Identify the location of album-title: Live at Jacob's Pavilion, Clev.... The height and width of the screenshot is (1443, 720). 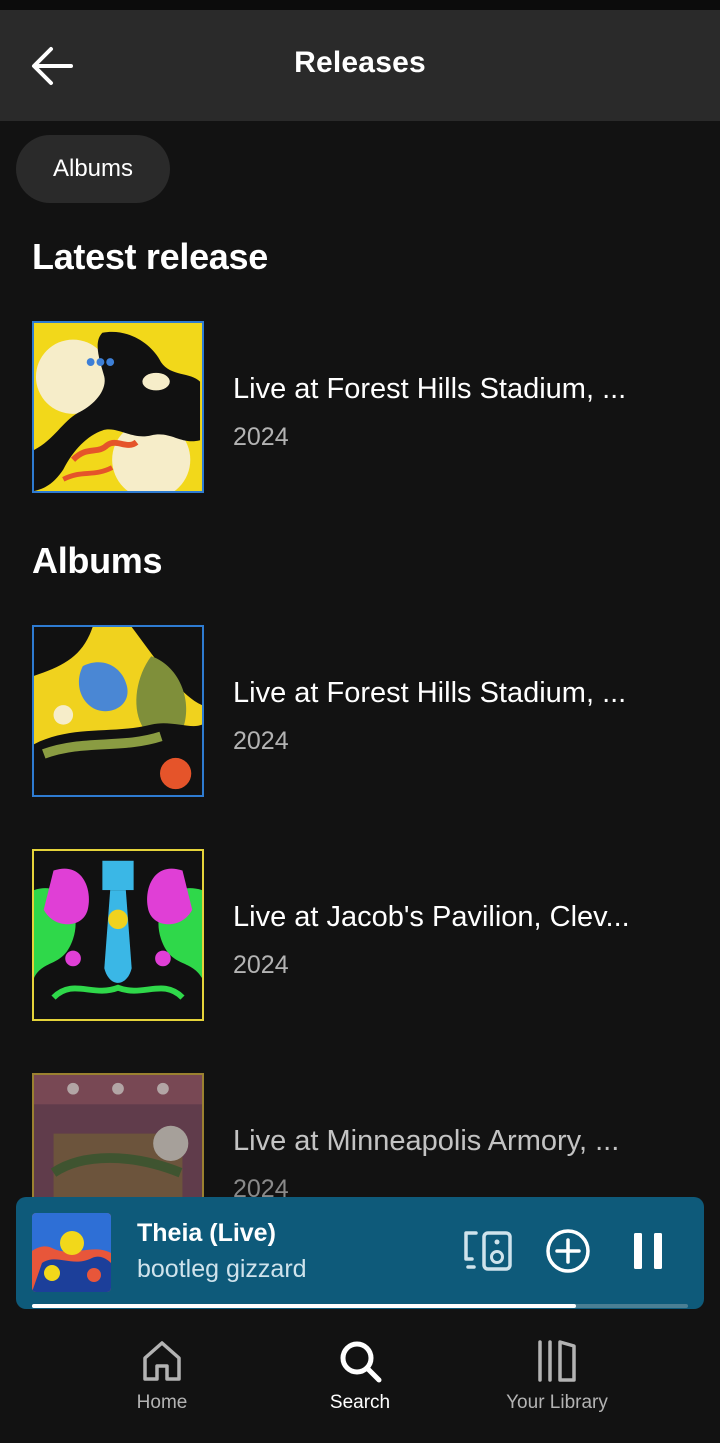
(431, 917).